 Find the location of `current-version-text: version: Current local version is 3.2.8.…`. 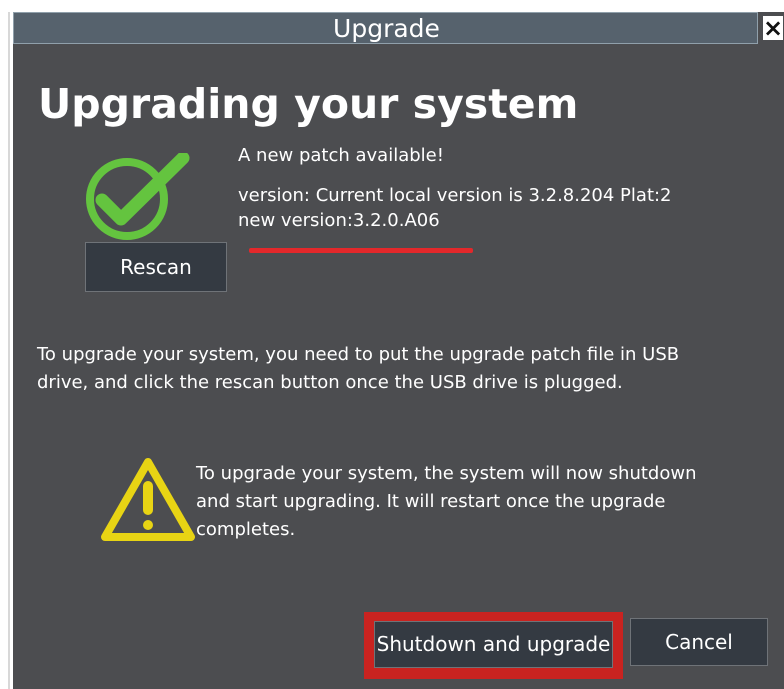

current-version-text: version: Current local version is 3.2.8.… is located at coordinates (455, 195).